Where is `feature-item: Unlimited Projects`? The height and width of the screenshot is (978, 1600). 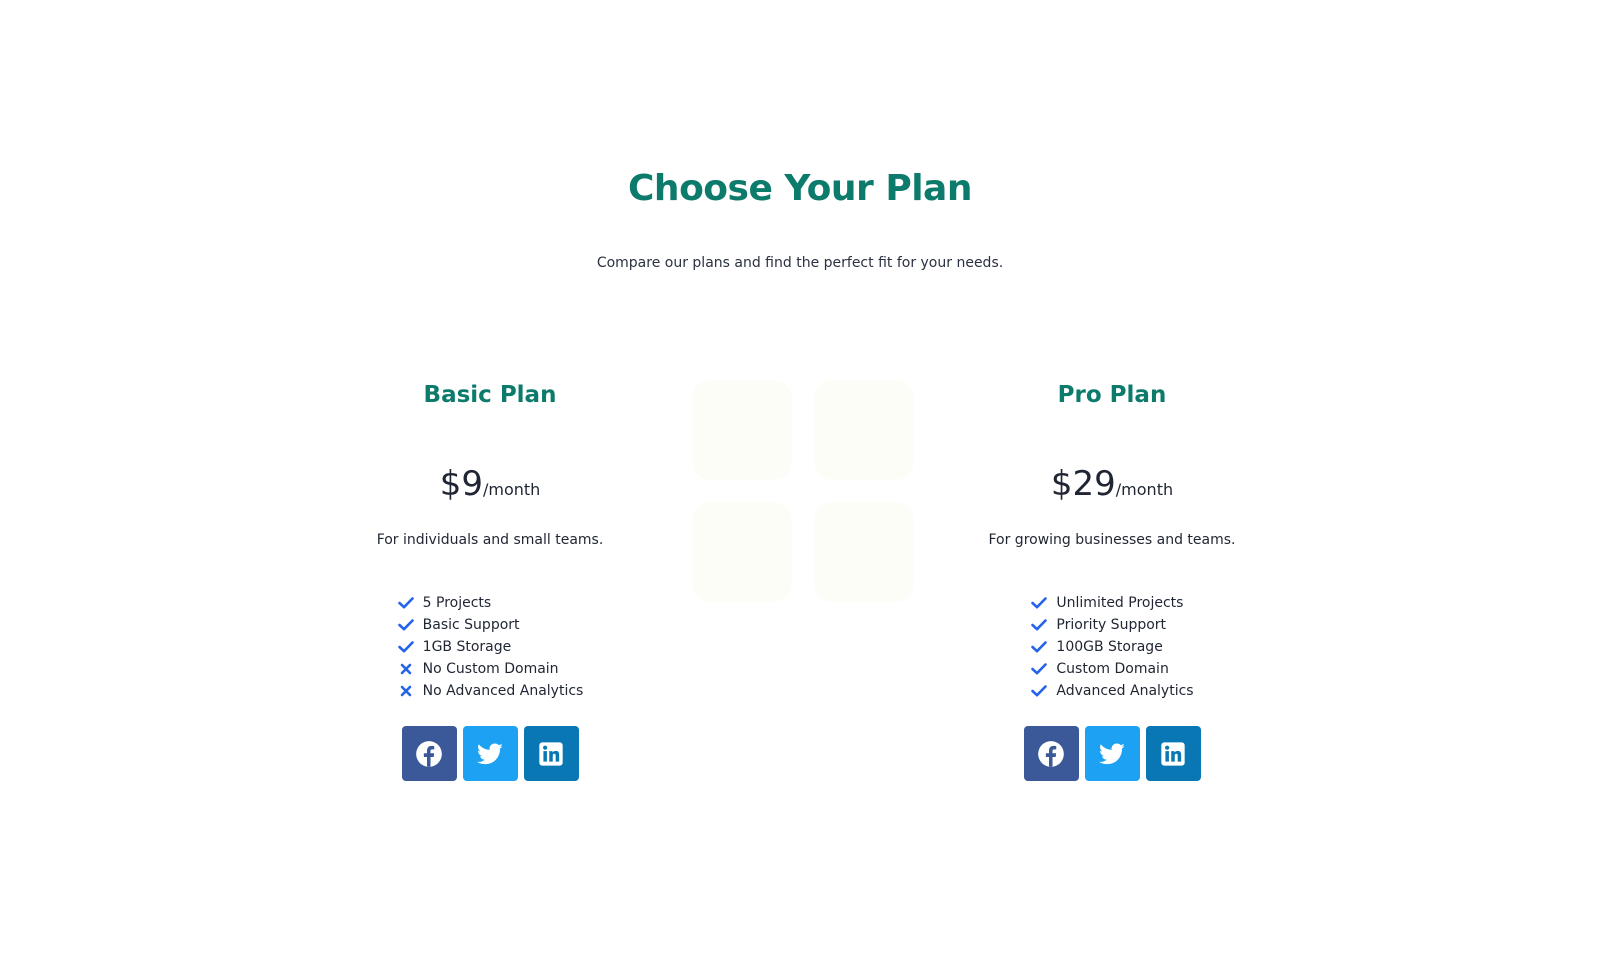
feature-item: Unlimited Projects is located at coordinates (1111, 603).